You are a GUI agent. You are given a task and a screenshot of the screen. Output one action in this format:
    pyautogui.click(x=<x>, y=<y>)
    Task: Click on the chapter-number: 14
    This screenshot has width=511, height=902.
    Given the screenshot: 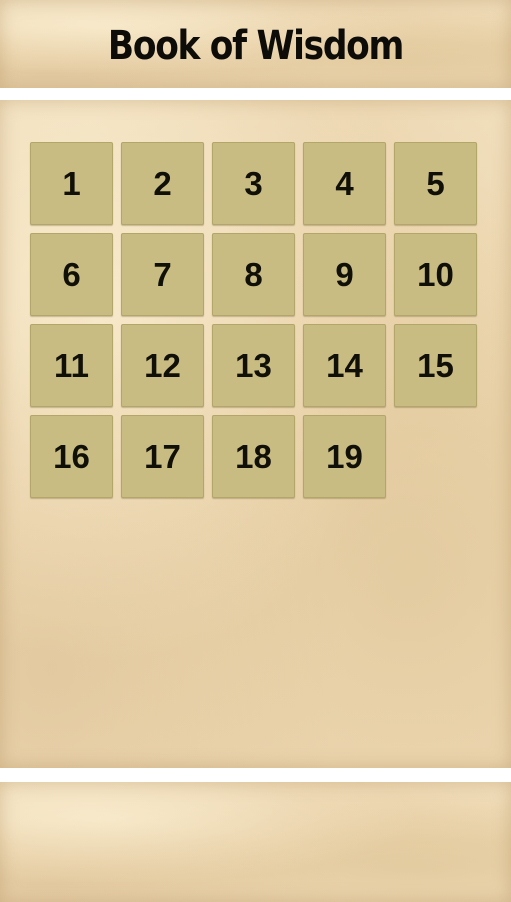 What is the action you would take?
    pyautogui.click(x=344, y=365)
    